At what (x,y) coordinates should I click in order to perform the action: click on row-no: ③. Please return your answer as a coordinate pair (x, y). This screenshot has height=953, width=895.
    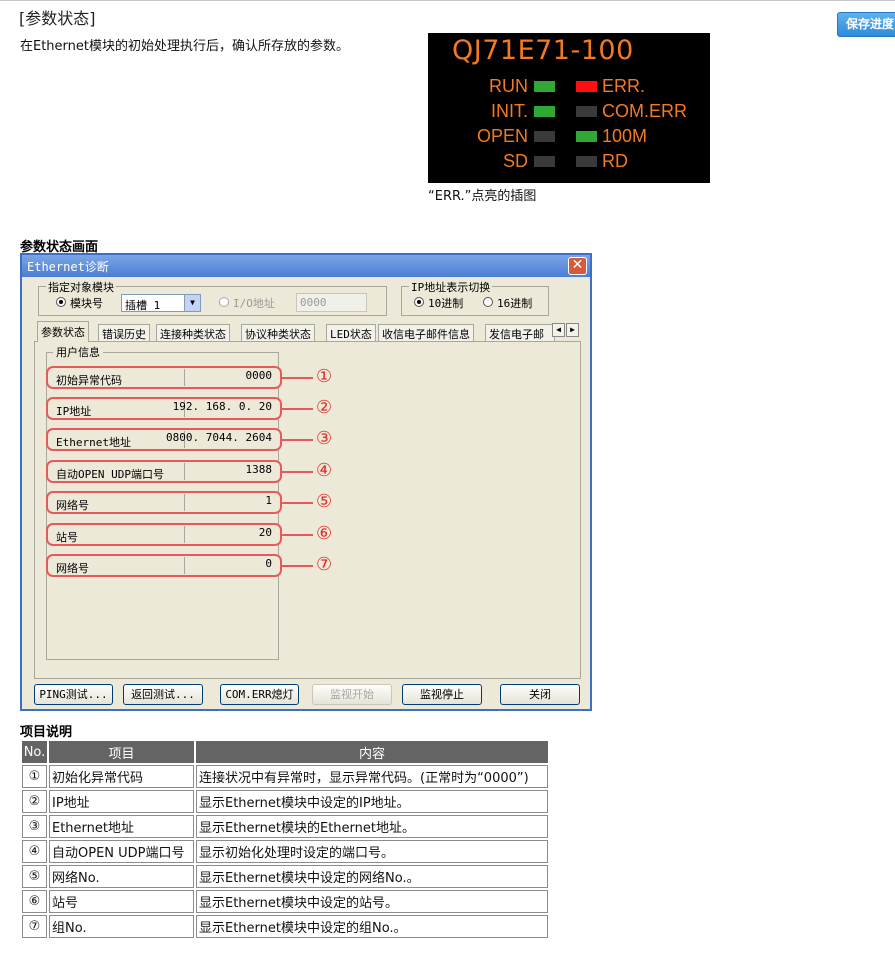
    Looking at the image, I should click on (34, 826).